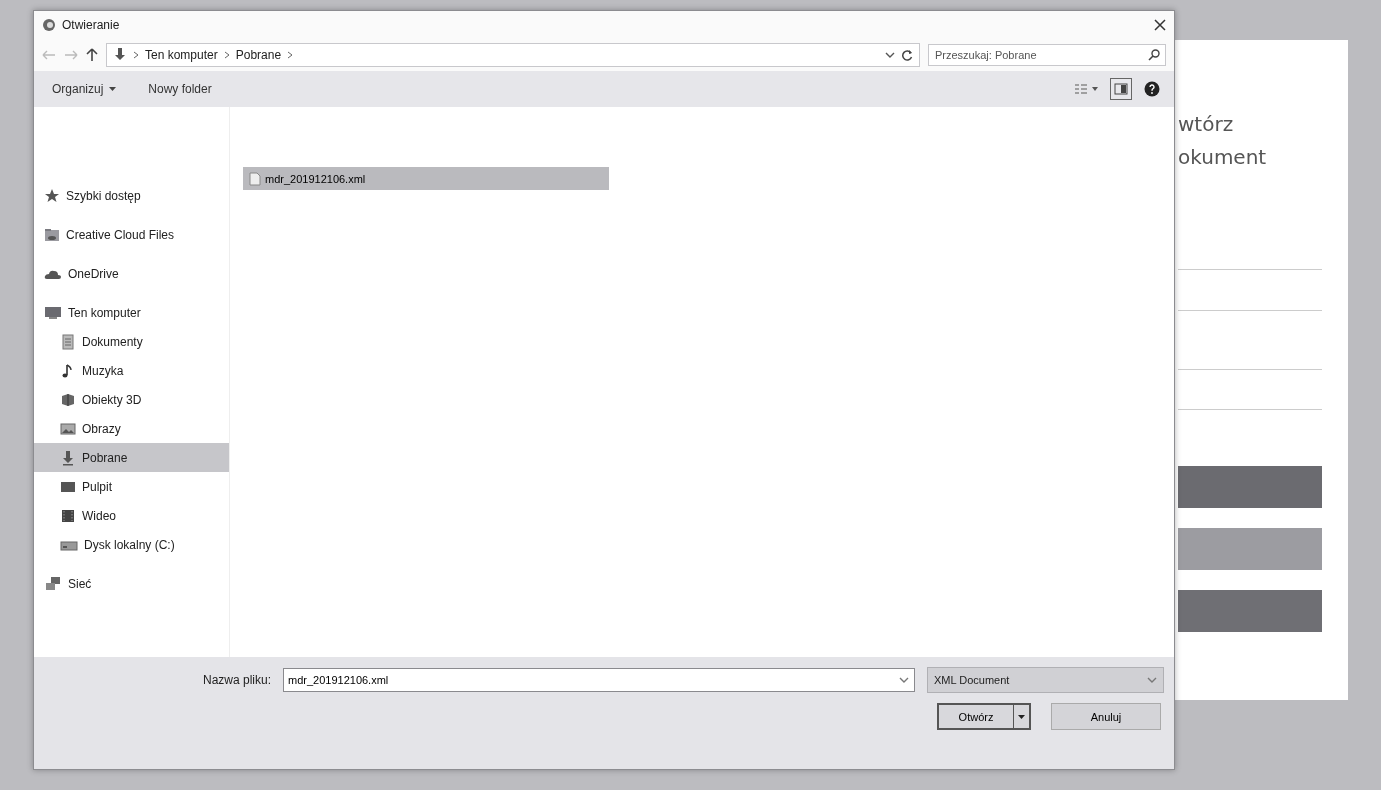  Describe the element at coordinates (49, 25) in the screenshot. I see `app-icon` at that location.